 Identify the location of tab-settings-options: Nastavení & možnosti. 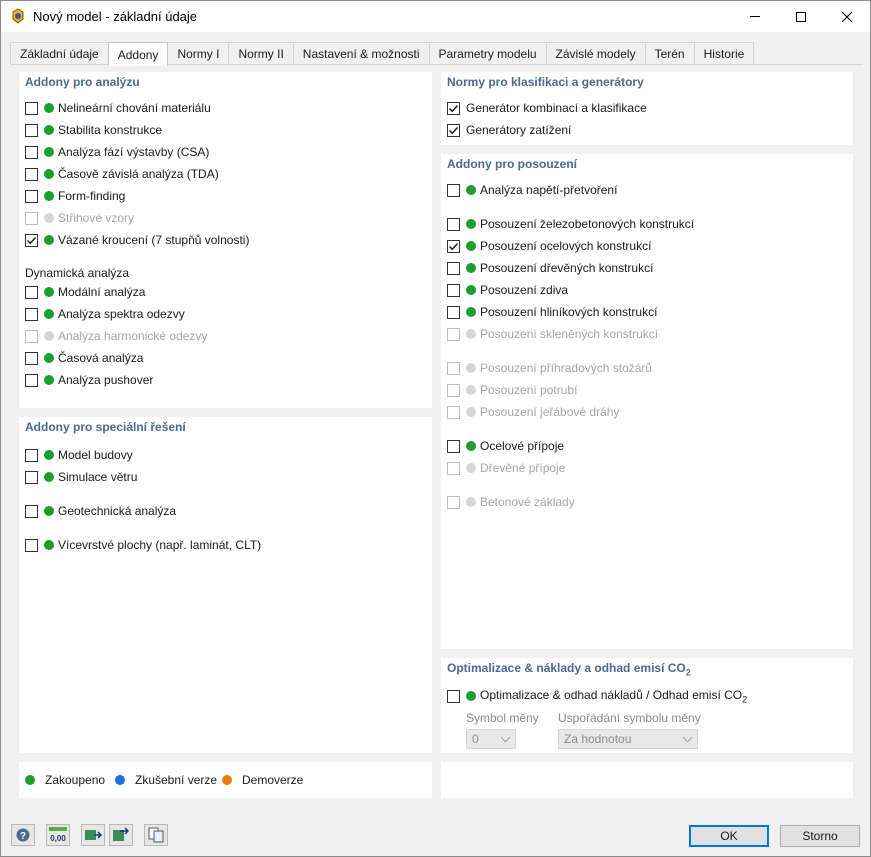
(361, 53).